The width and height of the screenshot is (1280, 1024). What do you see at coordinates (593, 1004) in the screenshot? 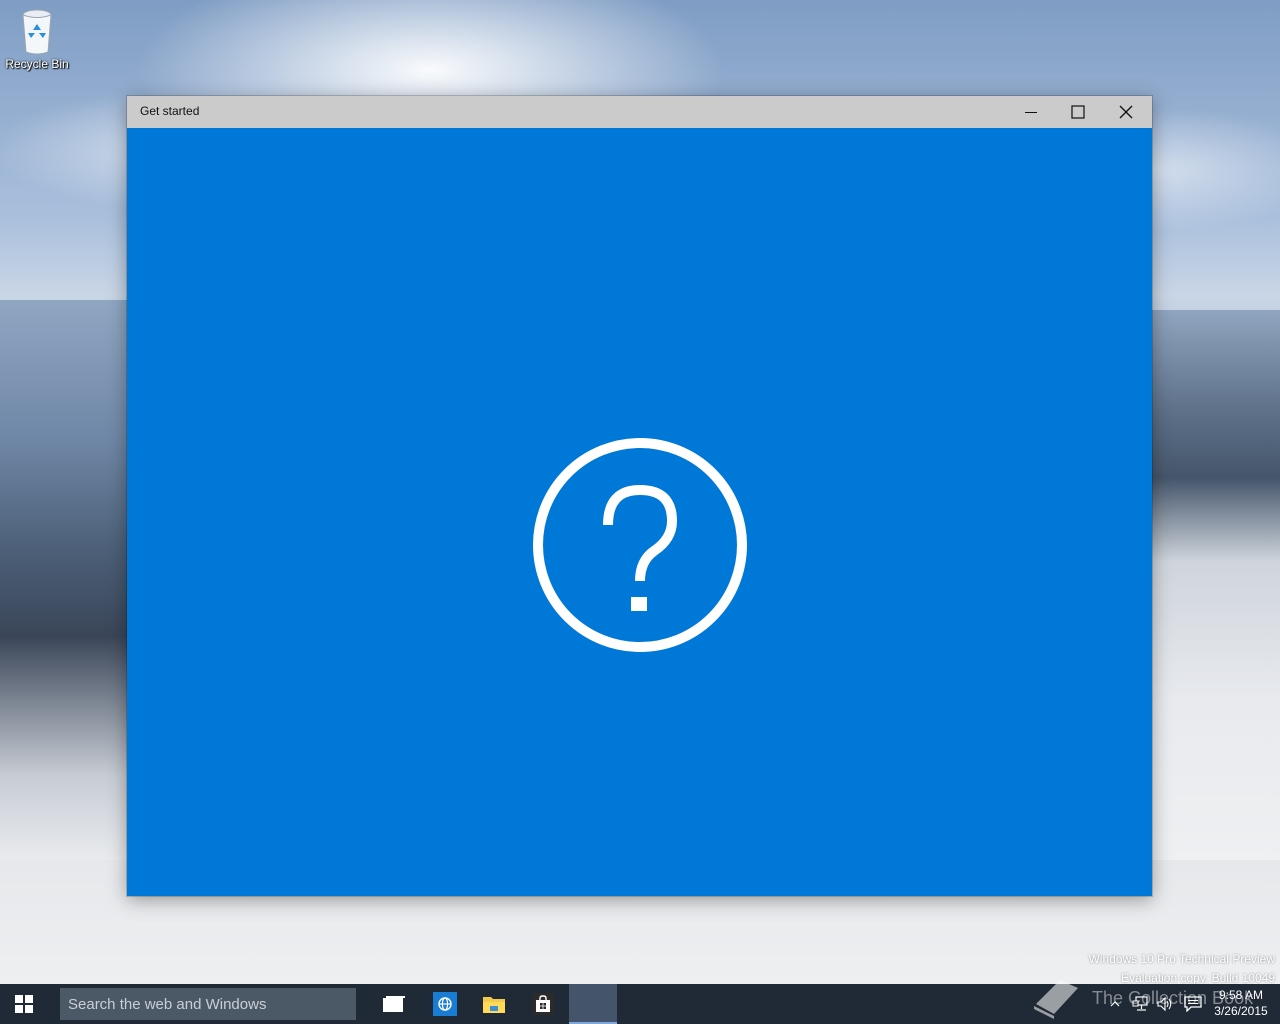
I see `taskbar-get-started` at bounding box center [593, 1004].